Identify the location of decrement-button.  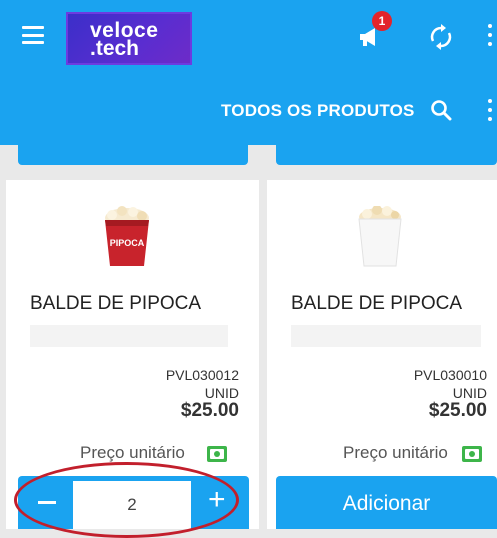
(47, 502).